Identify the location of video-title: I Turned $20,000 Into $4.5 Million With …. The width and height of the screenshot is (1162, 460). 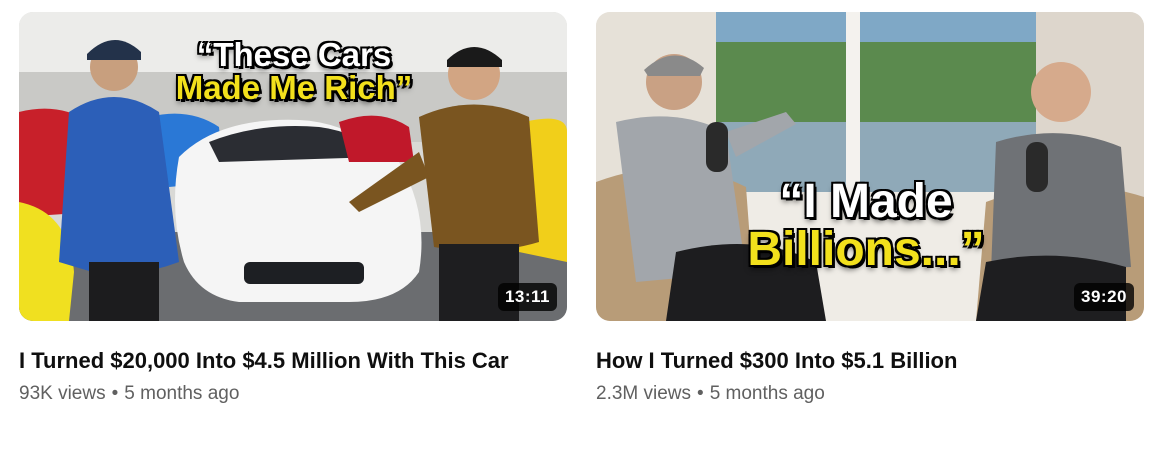
(269, 361).